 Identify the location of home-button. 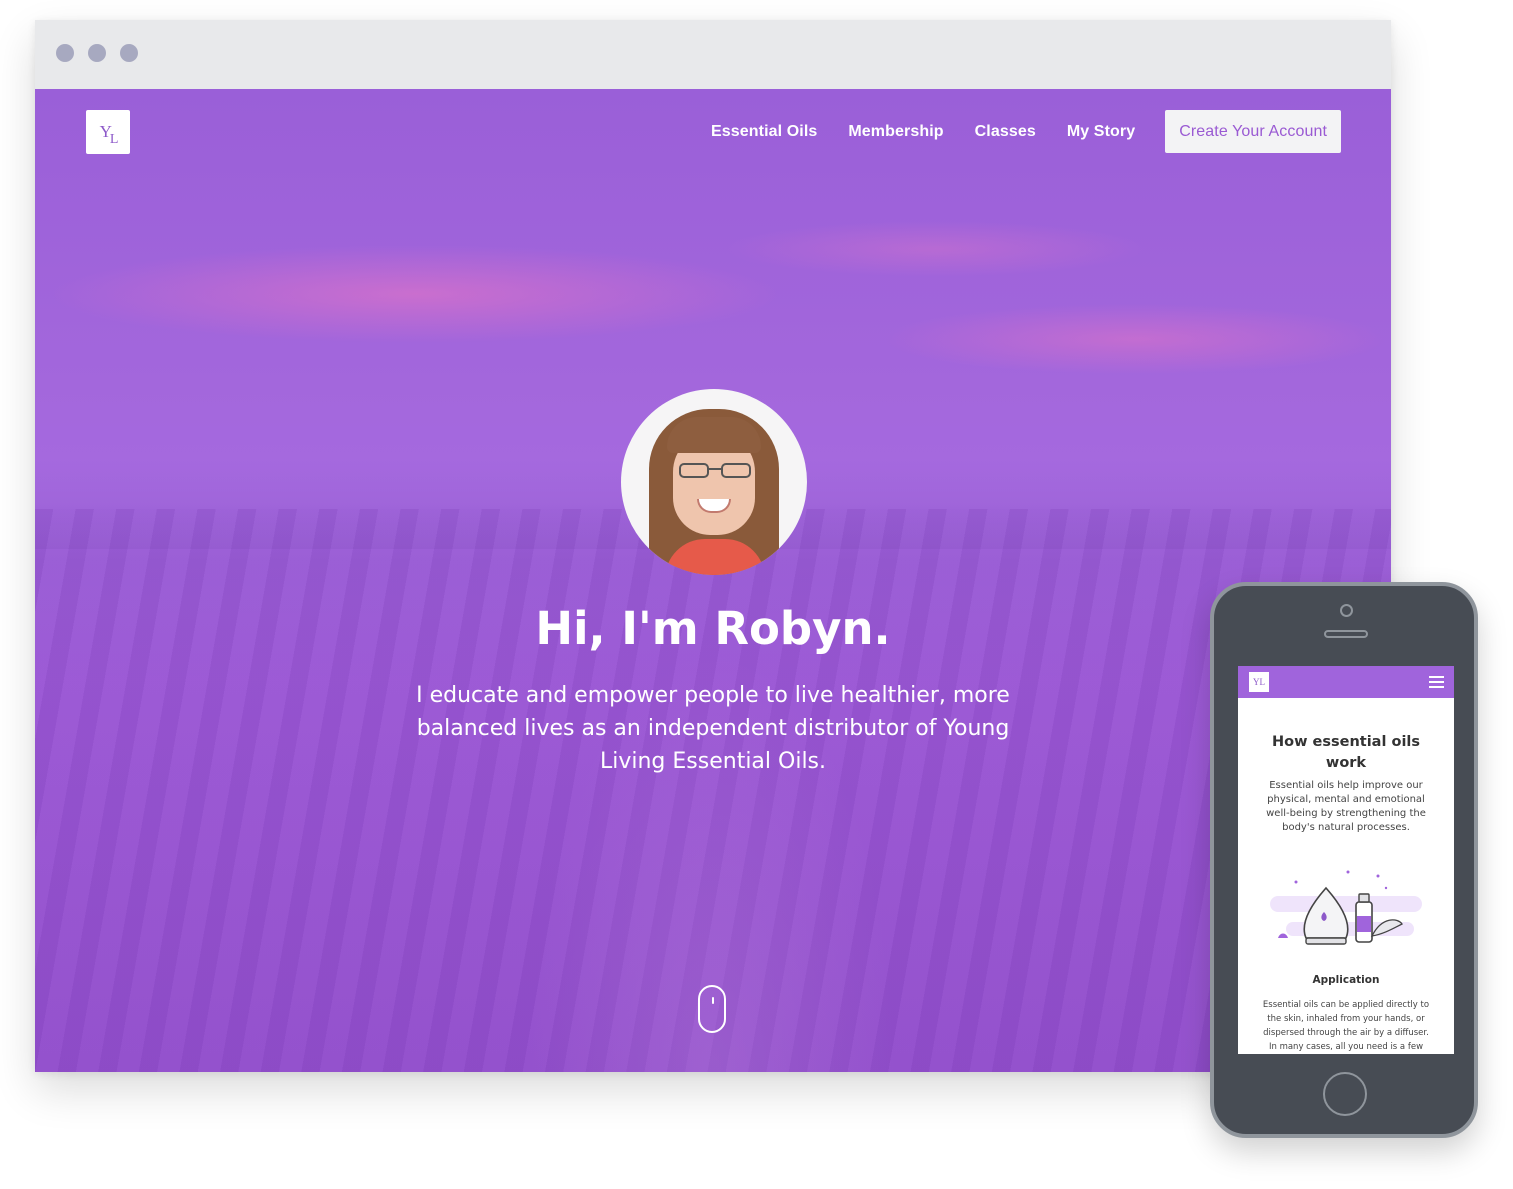
(1345, 1094).